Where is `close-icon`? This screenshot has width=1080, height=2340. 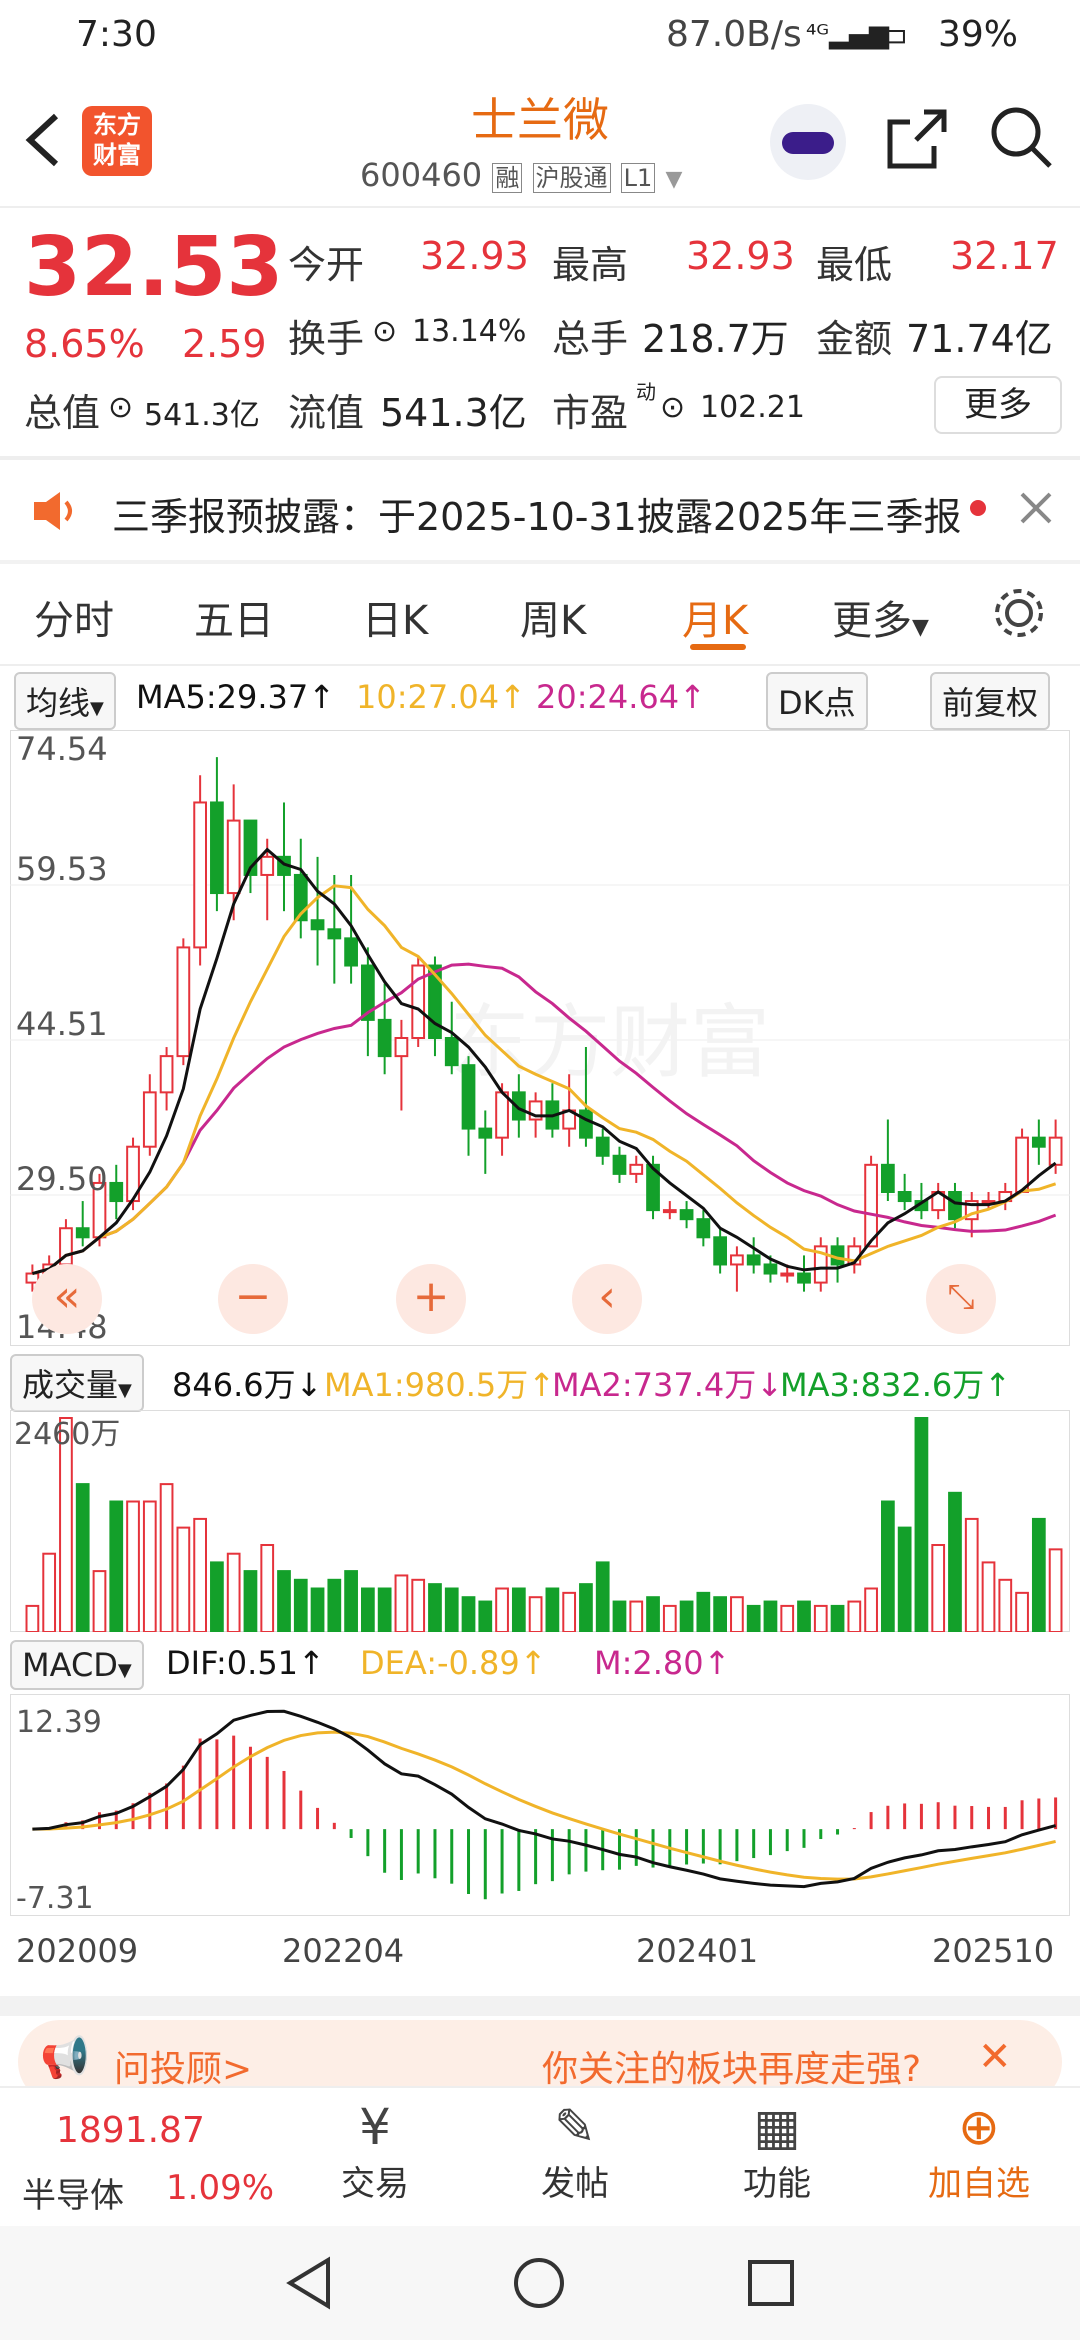
close-icon is located at coordinates (1036, 508).